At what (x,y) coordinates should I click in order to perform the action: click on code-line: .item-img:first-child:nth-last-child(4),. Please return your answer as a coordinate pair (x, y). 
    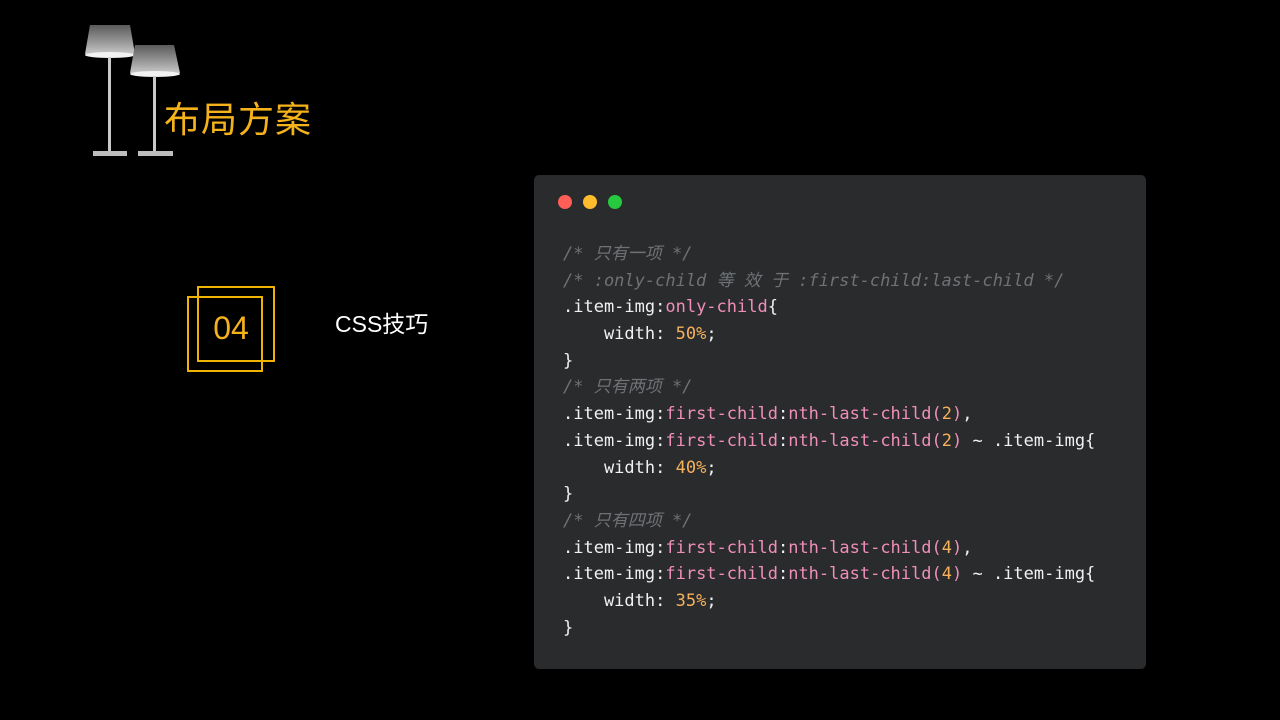
    Looking at the image, I should click on (829, 548).